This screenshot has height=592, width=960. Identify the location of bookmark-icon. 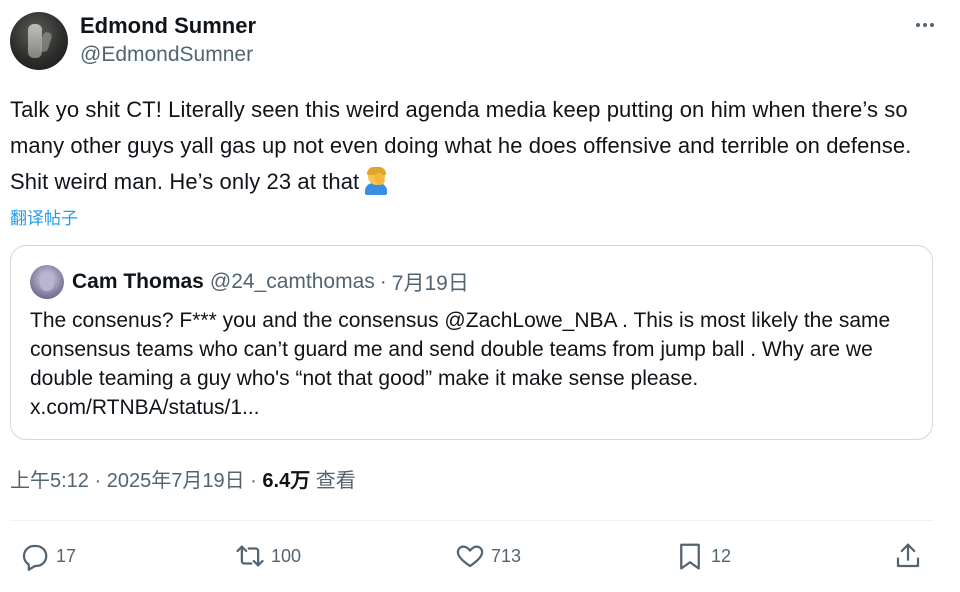
(690, 556).